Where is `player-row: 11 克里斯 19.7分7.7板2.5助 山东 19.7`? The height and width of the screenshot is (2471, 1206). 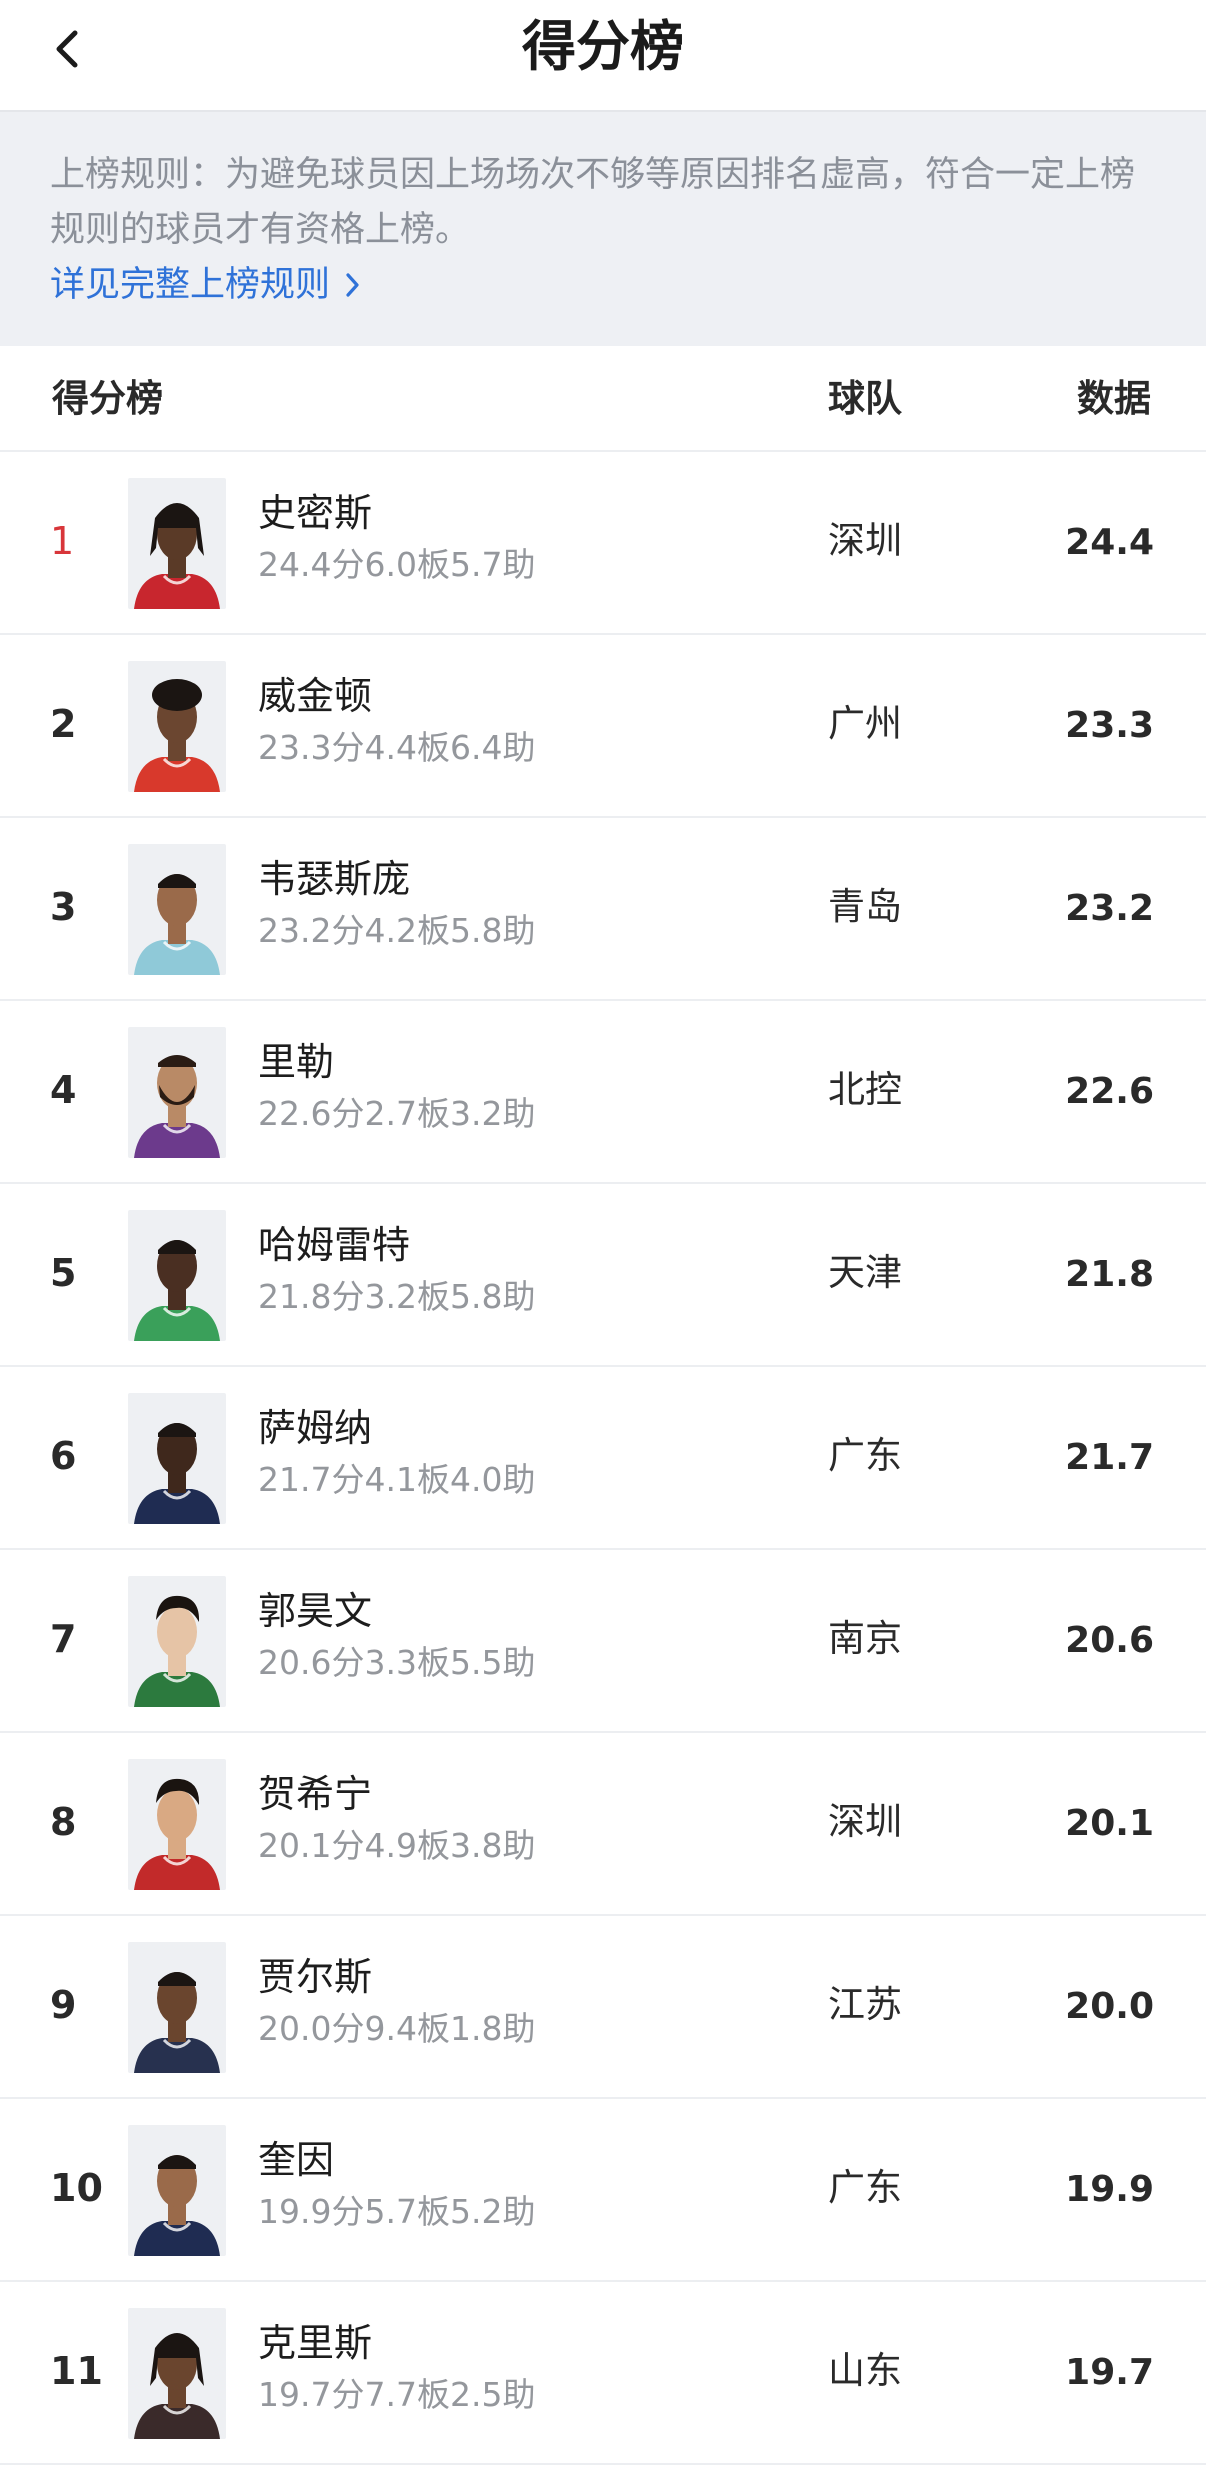
player-row: 11 克里斯 19.7分7.7板2.5助 山东 19.7 is located at coordinates (603, 2373).